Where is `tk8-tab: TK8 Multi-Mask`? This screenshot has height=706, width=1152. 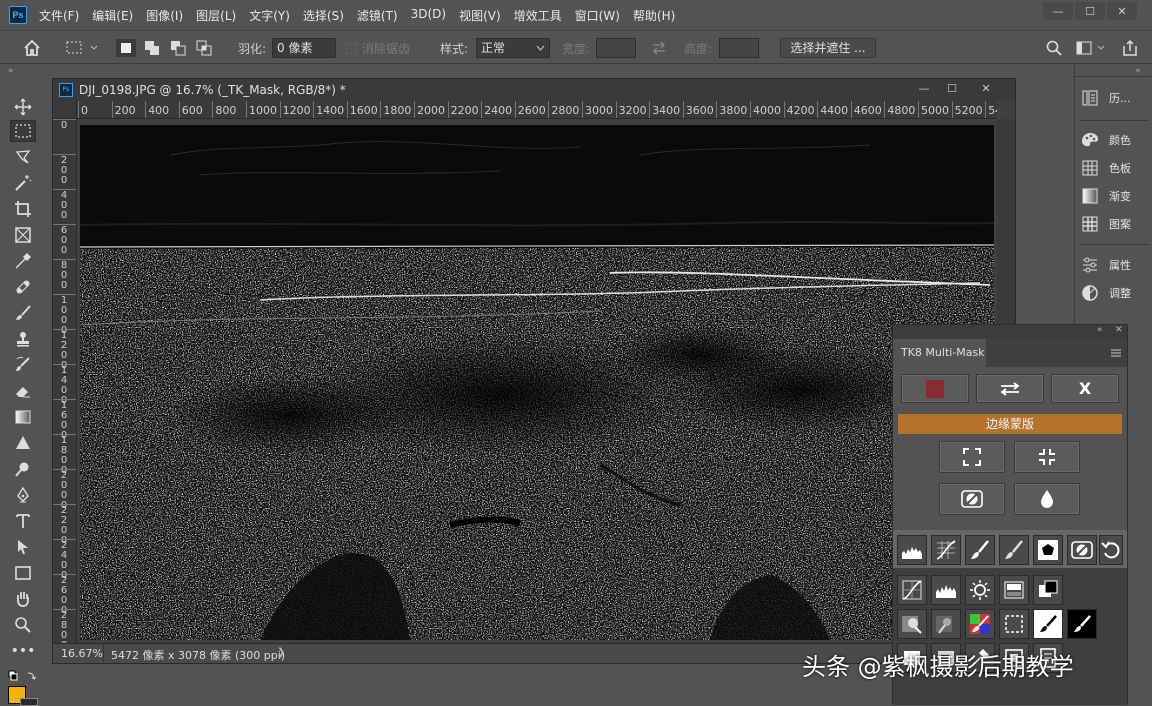 tk8-tab: TK8 Multi-Mask is located at coordinates (939, 353).